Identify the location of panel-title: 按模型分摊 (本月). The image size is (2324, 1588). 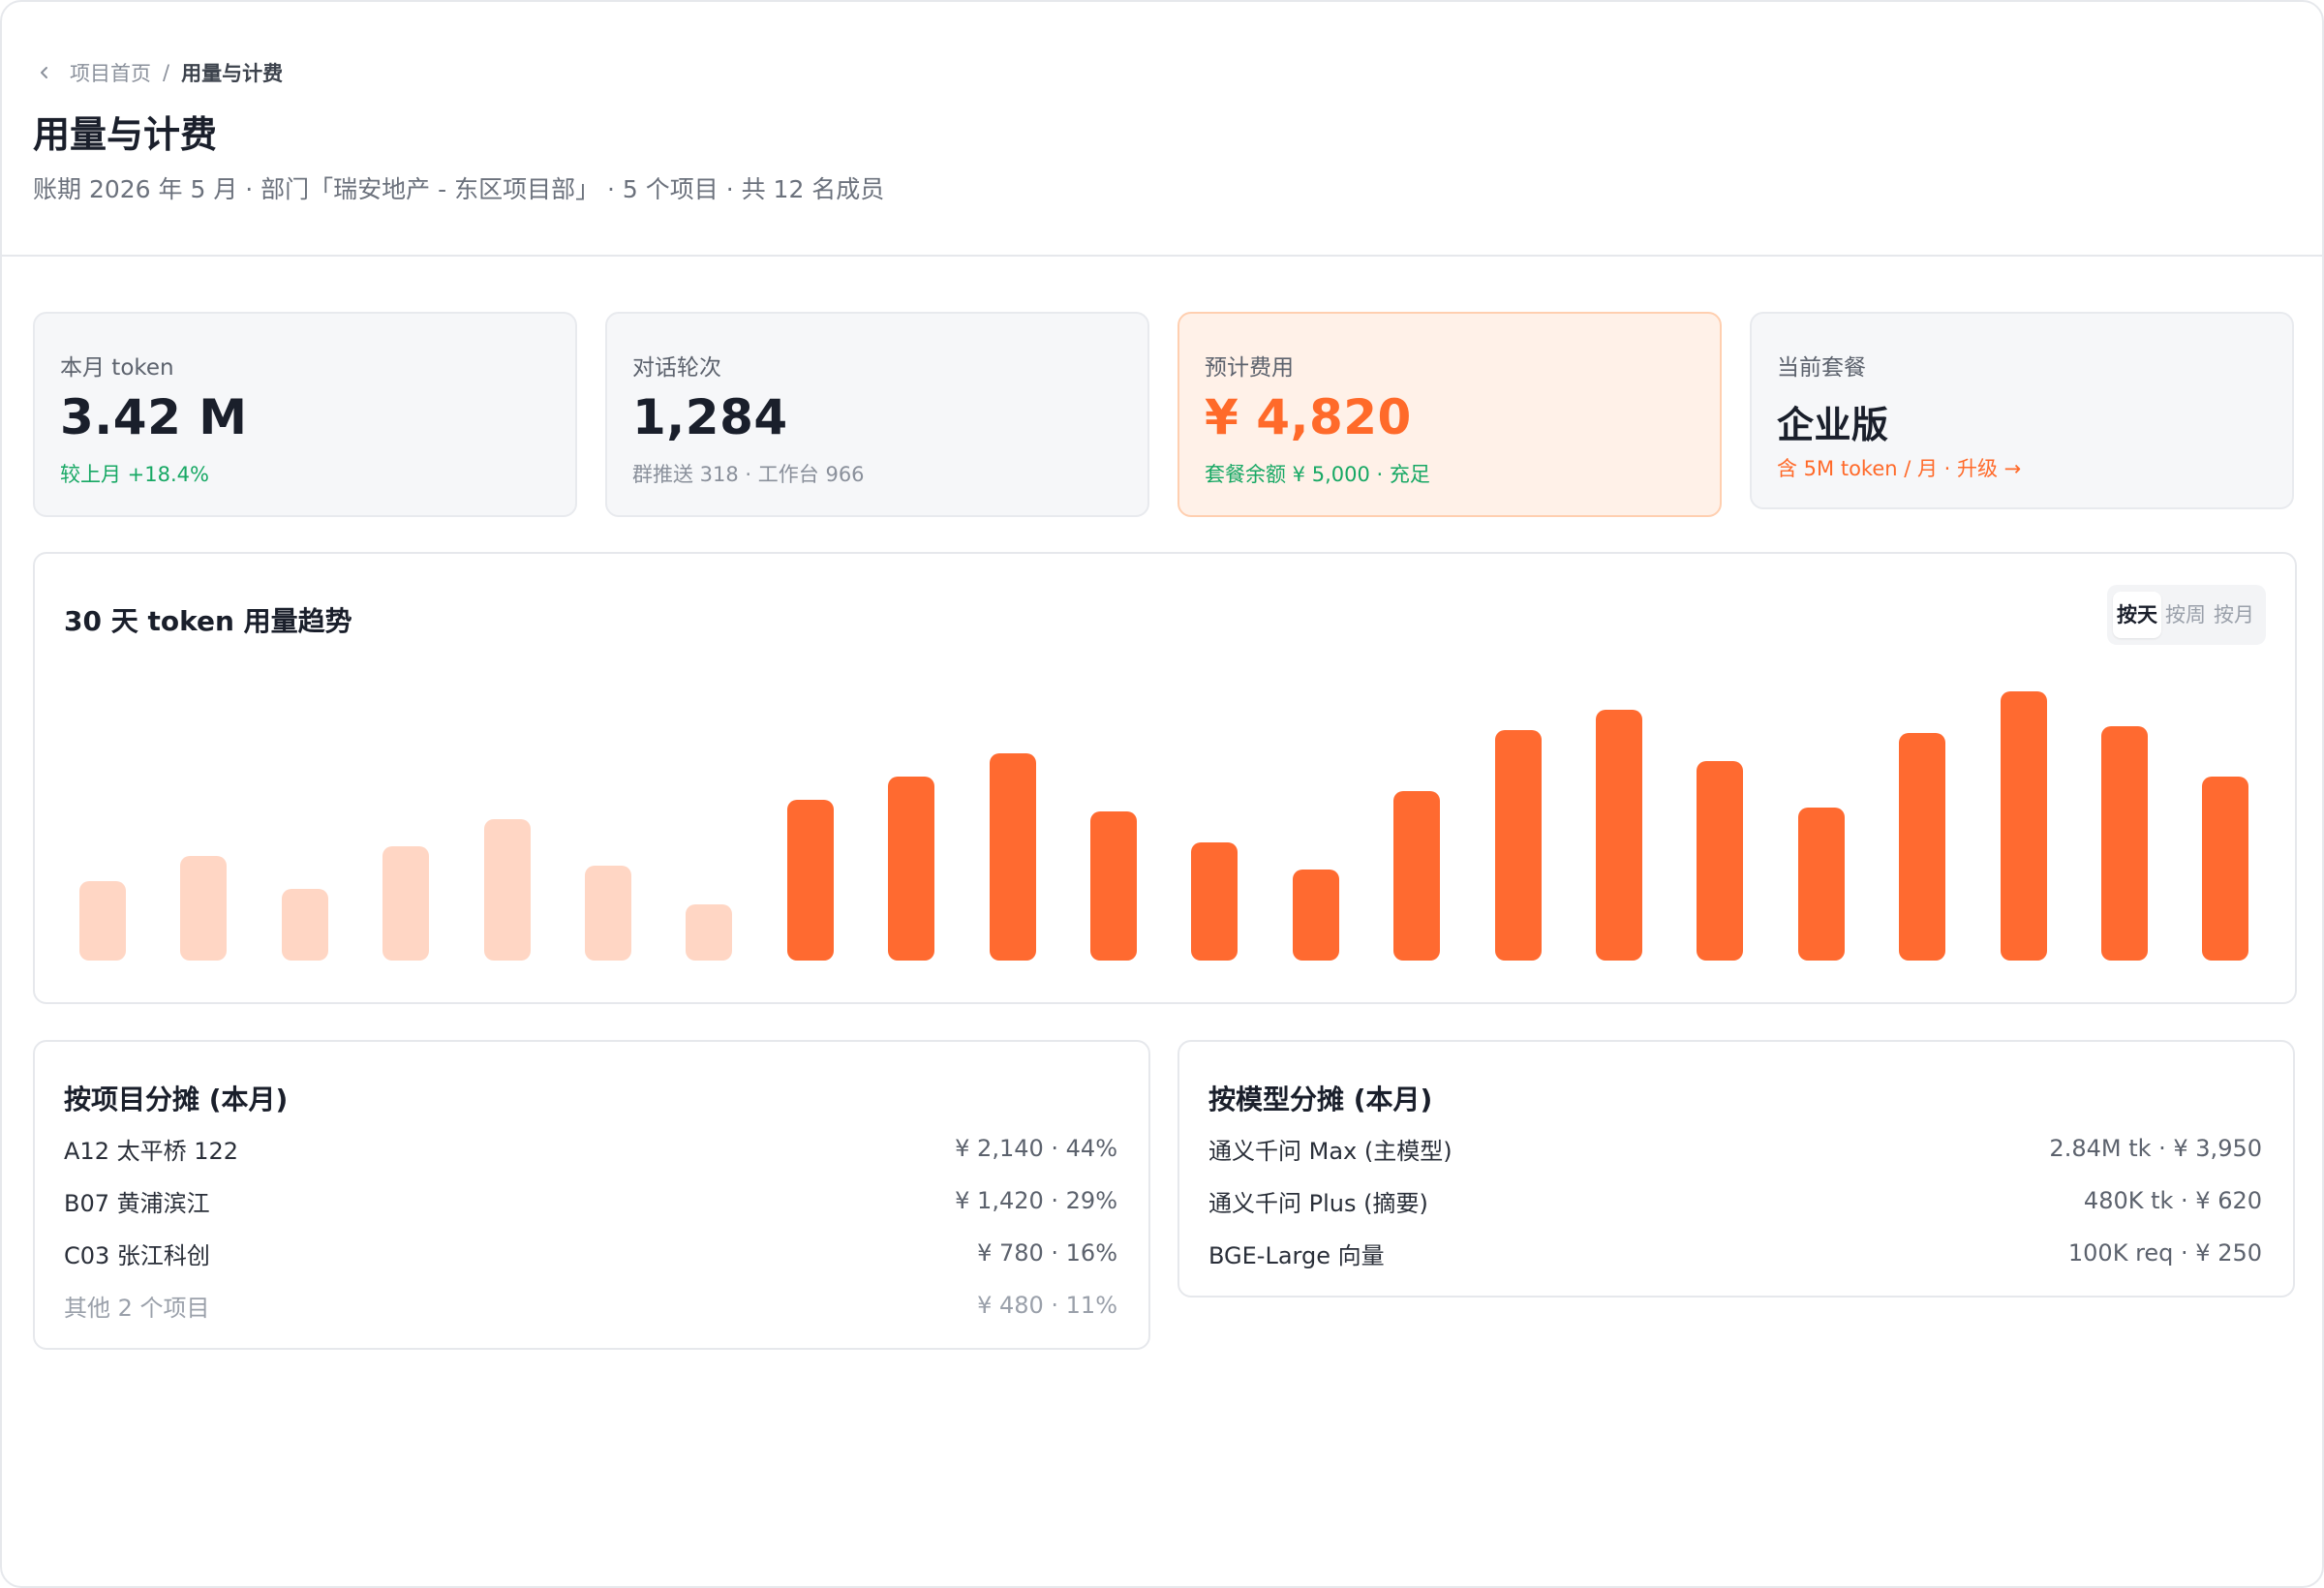
(1321, 1099).